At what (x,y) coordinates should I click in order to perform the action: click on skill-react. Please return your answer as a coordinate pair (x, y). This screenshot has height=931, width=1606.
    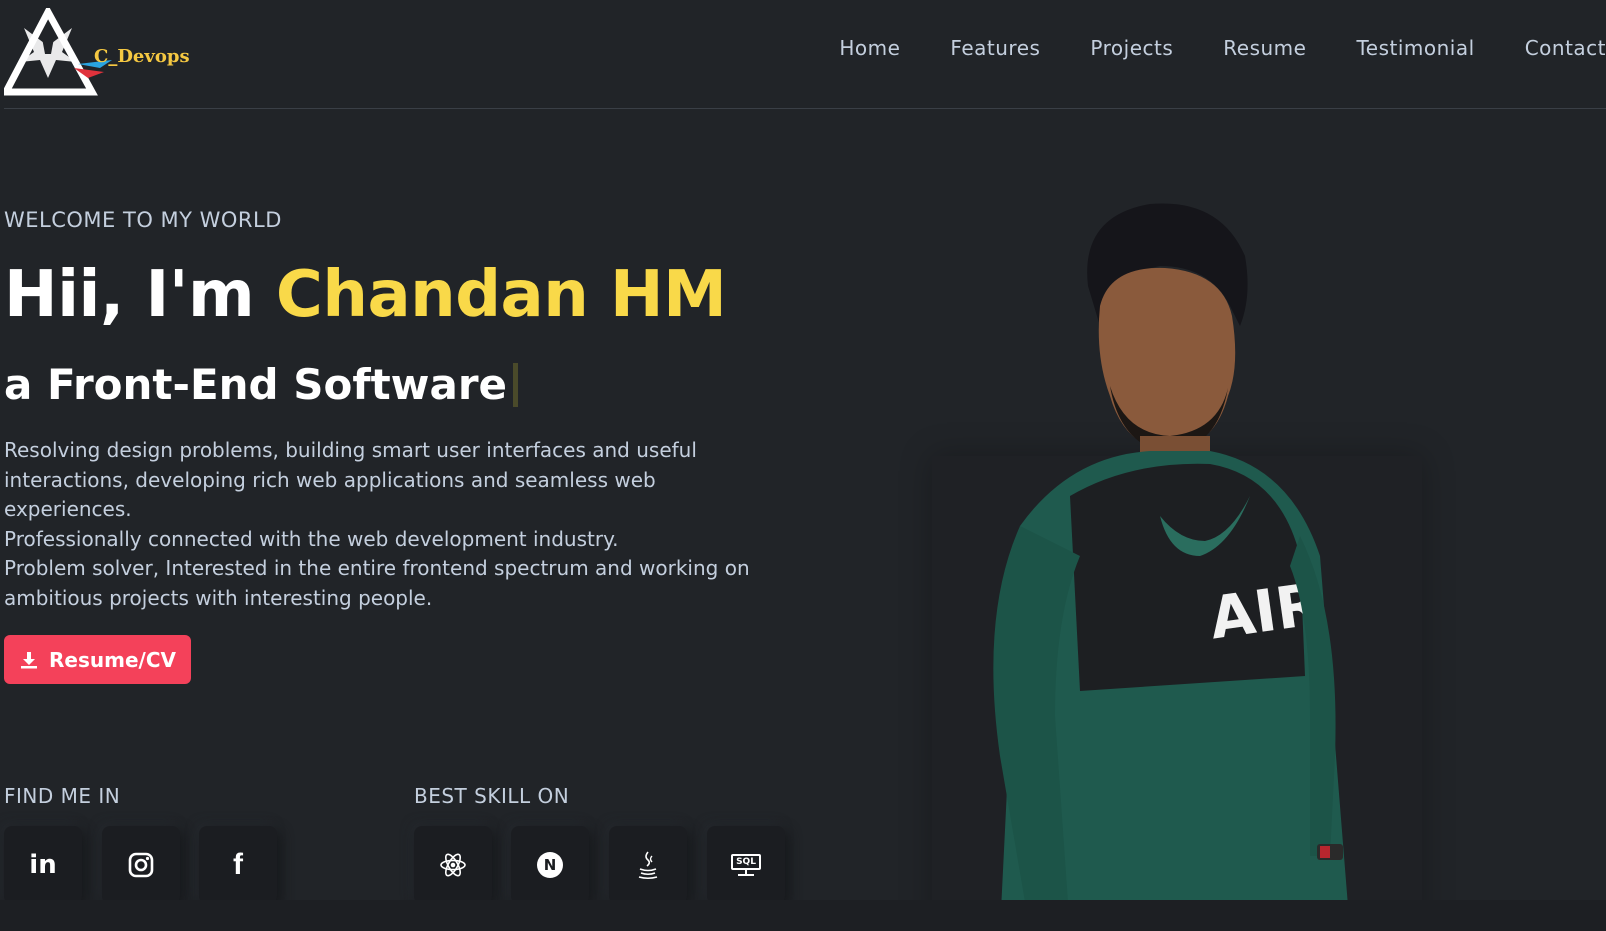
    Looking at the image, I should click on (453, 865).